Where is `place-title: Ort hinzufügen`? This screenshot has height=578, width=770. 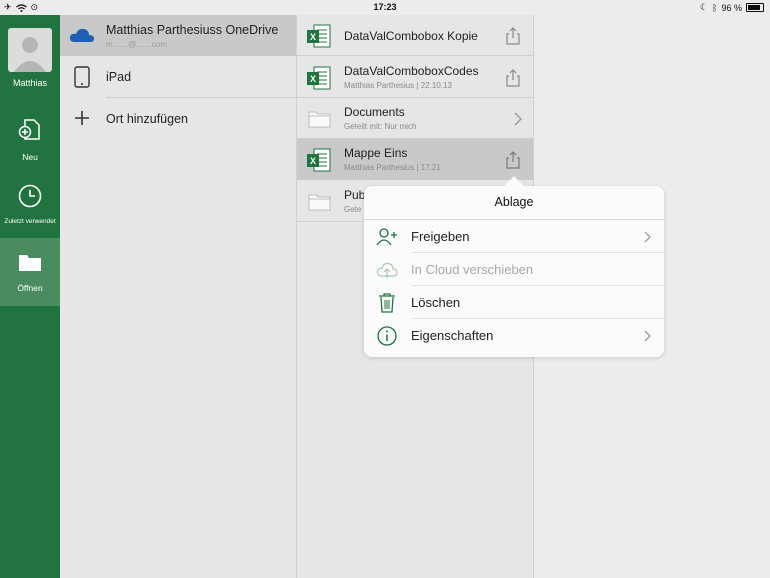
place-title: Ort hinzufügen is located at coordinates (147, 119).